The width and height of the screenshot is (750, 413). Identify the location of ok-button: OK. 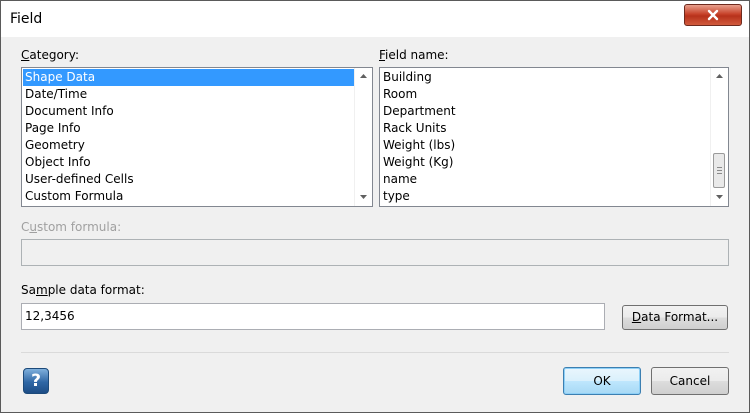
(602, 381).